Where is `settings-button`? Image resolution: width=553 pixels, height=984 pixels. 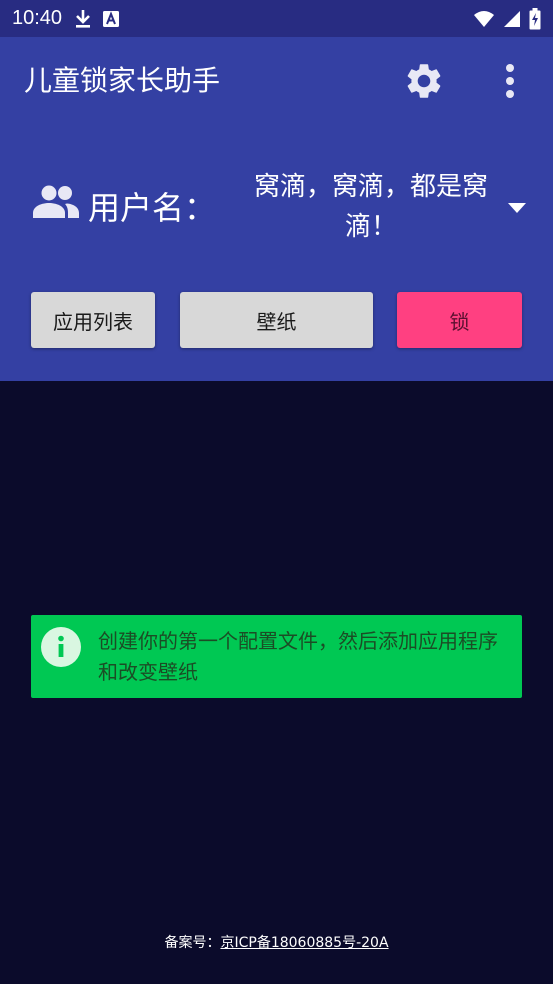 settings-button is located at coordinates (424, 81).